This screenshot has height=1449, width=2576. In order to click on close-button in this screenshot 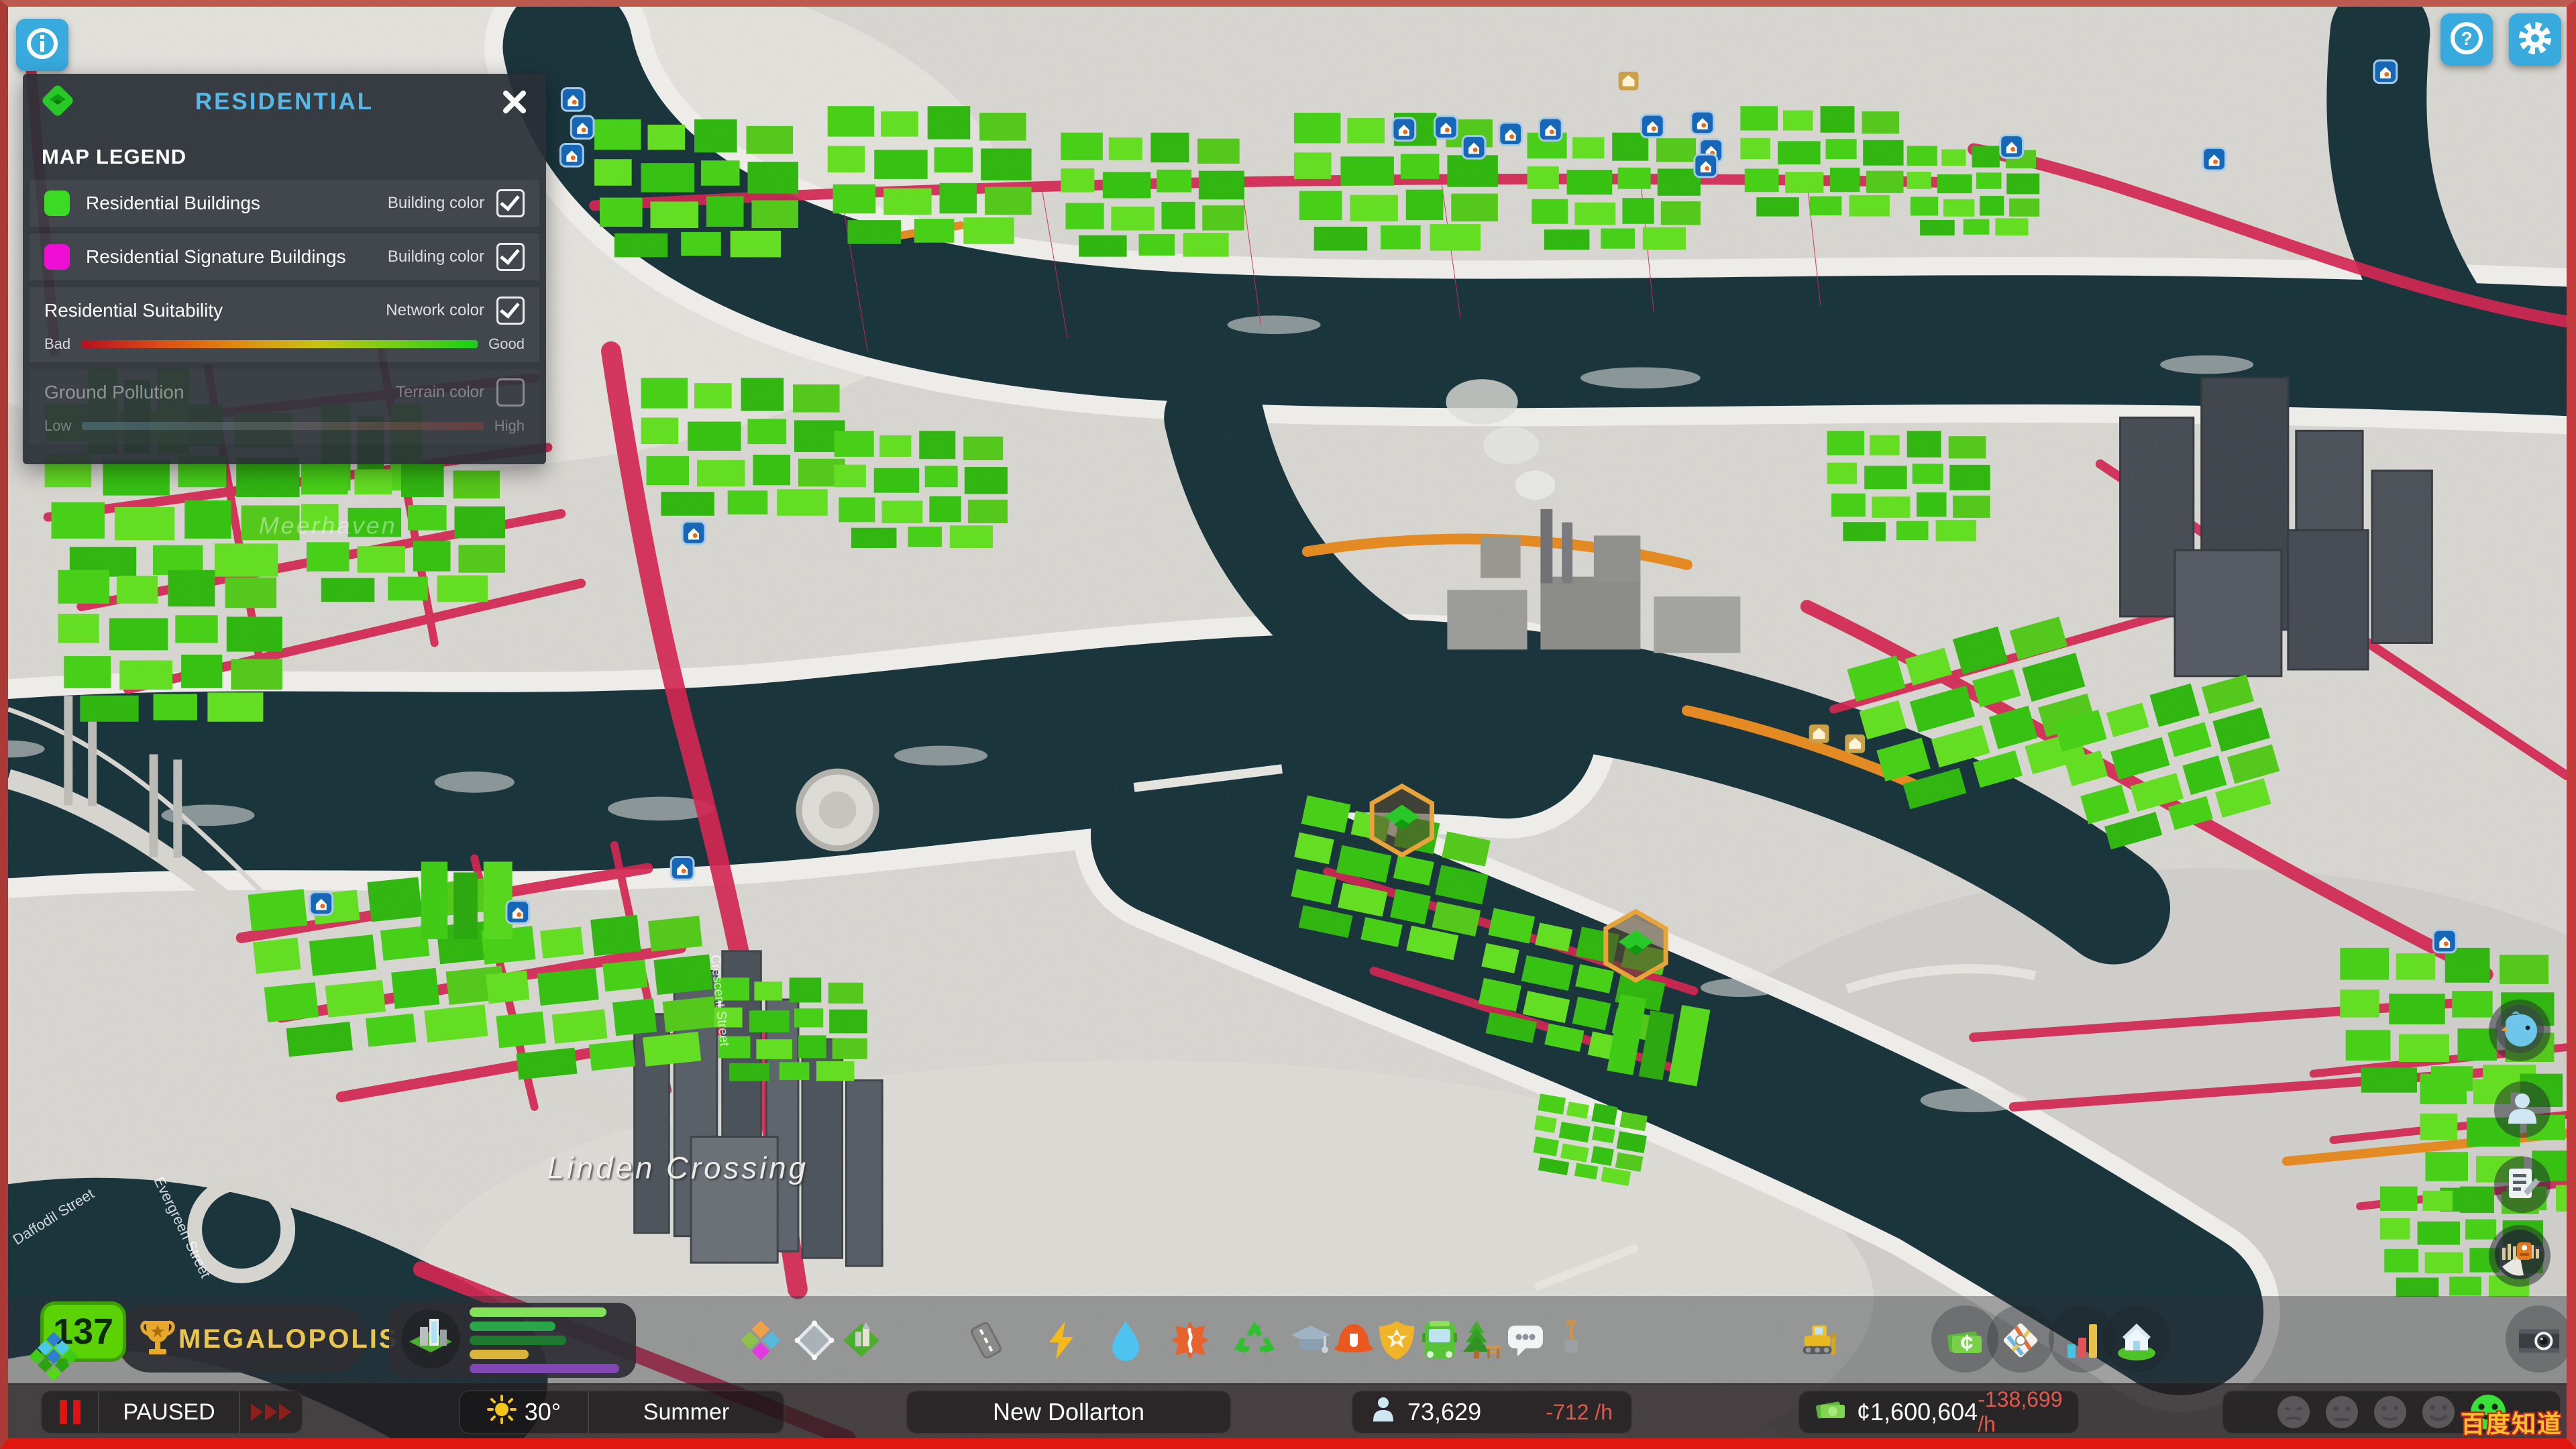, I will do `click(514, 102)`.